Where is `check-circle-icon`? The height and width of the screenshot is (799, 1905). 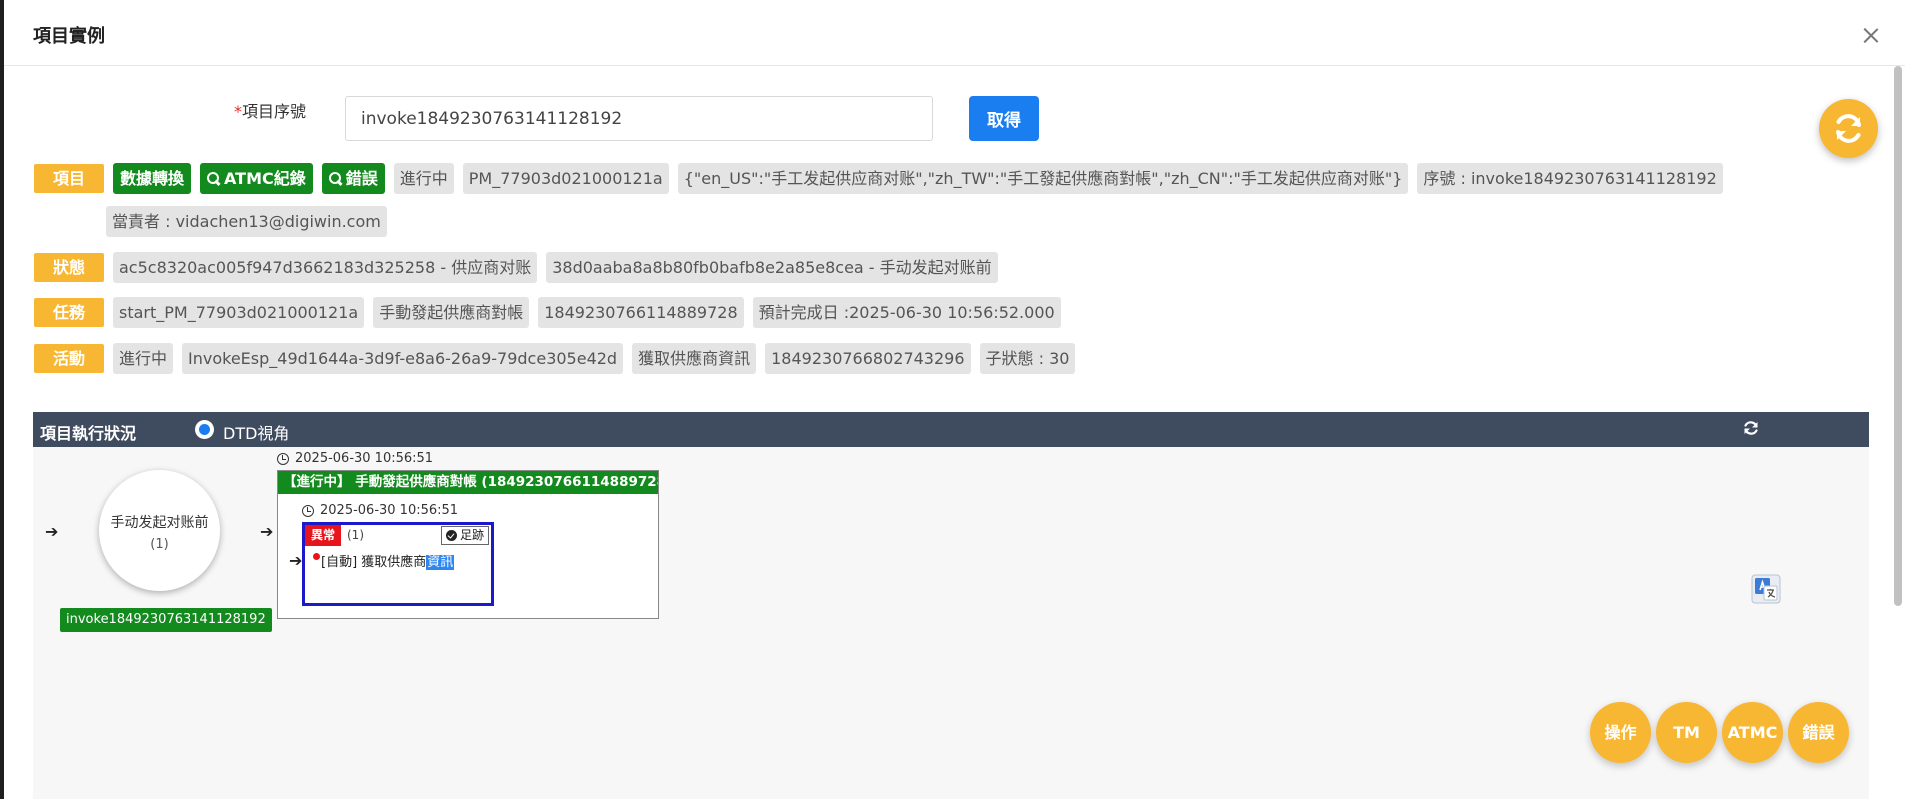
check-circle-icon is located at coordinates (451, 535).